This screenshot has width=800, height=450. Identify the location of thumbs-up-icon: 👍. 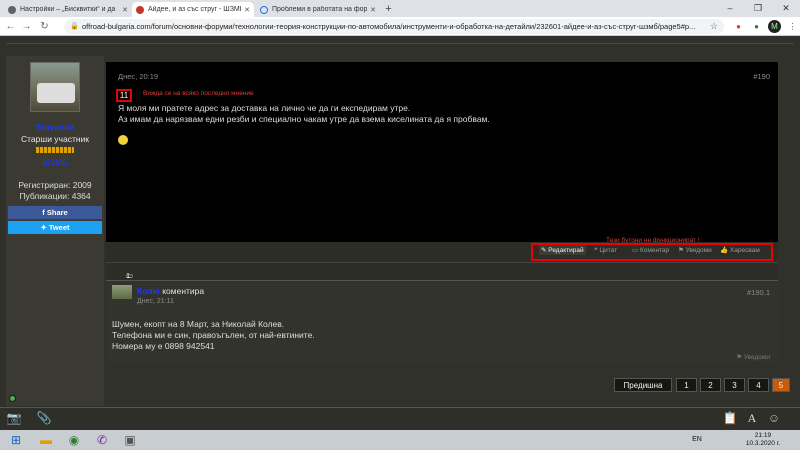
(725, 250).